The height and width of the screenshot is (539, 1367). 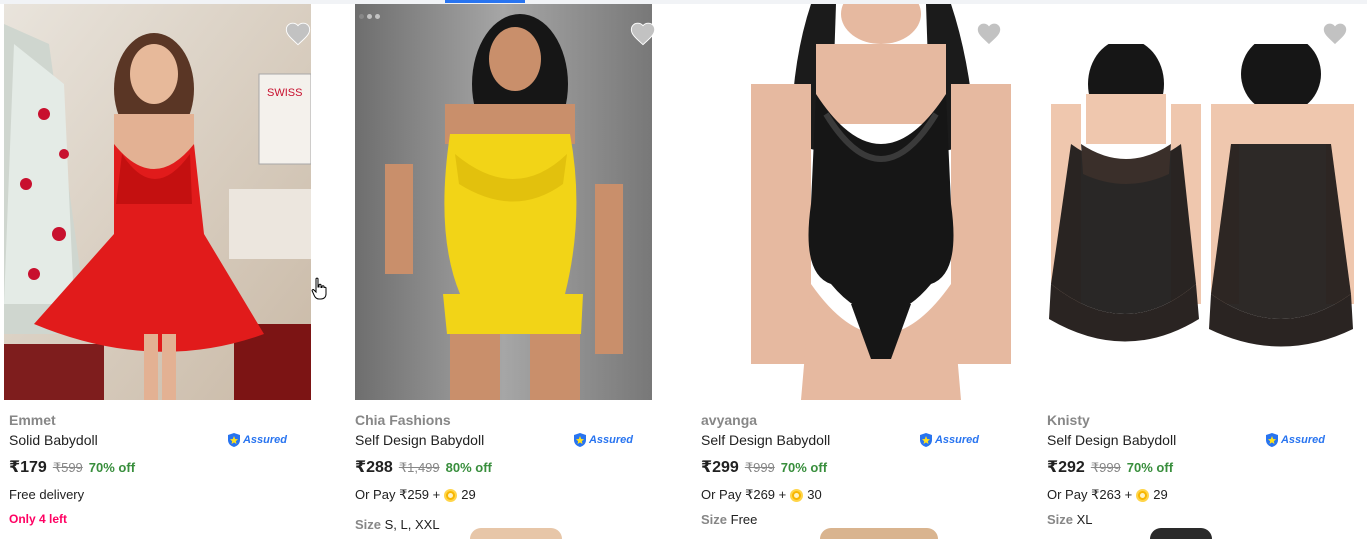 I want to click on or-pay-text: Or Pay ₹259 +, so click(x=398, y=494).